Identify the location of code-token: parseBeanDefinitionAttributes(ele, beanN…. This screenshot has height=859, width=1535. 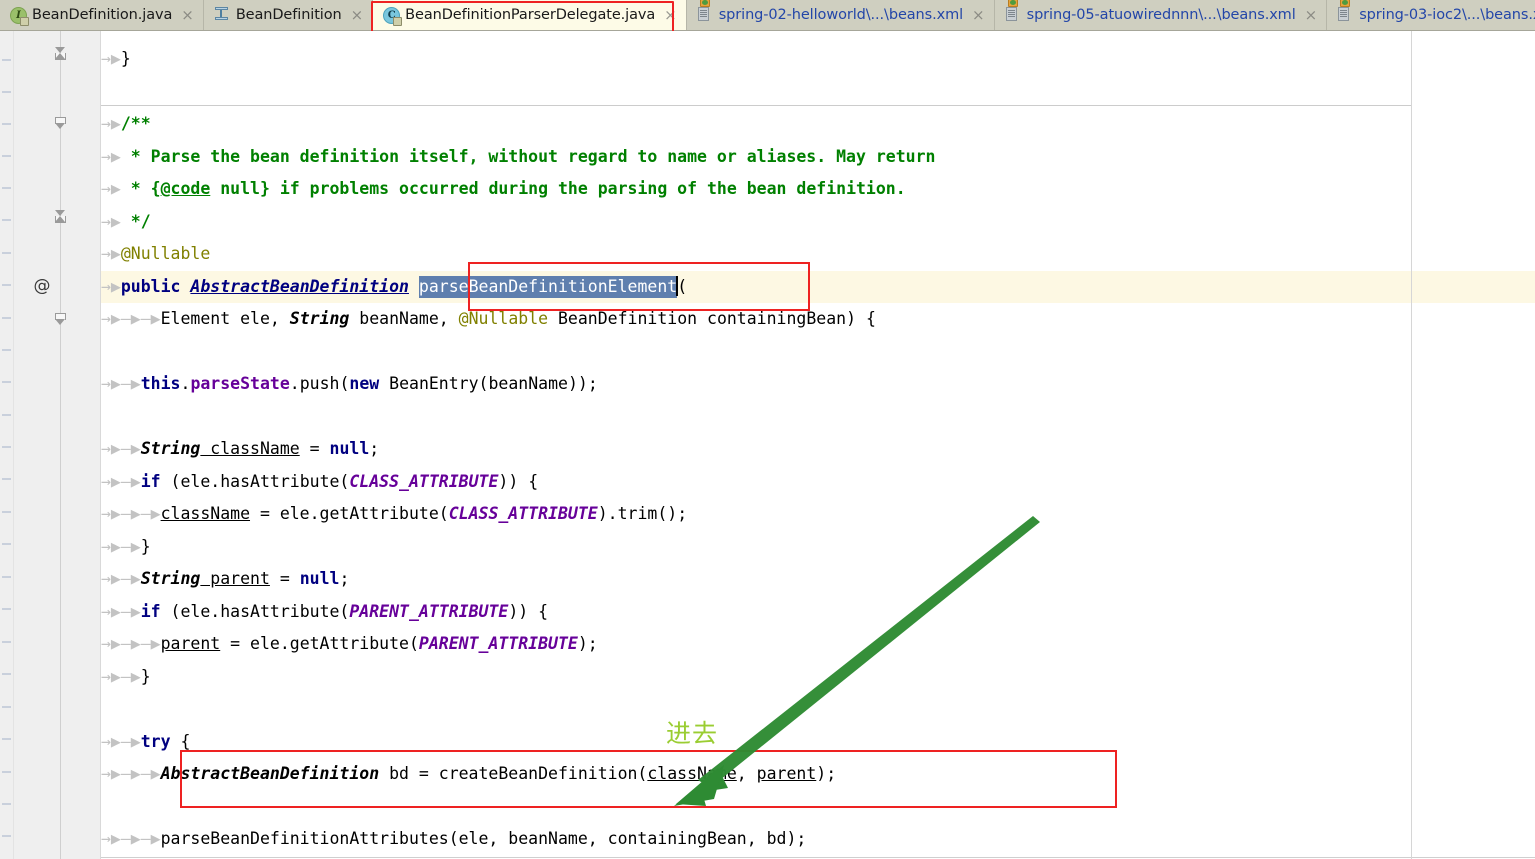
(483, 838).